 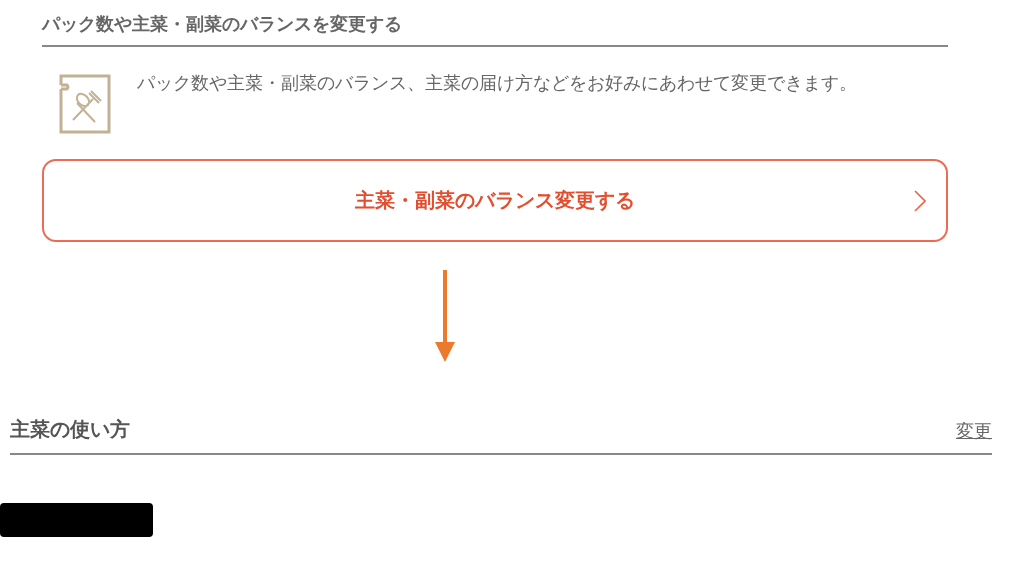 What do you see at coordinates (497, 83) in the screenshot?
I see `description-text: パック数や主菜・副菜のバランス、主菜の届け方などをお好みにあわせて変更できます。` at bounding box center [497, 83].